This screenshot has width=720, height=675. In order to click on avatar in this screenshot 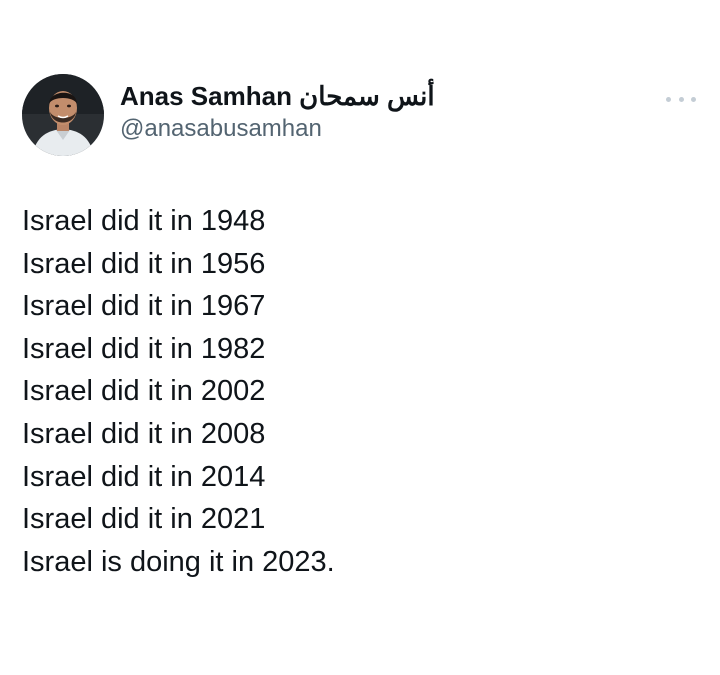, I will do `click(63, 115)`.